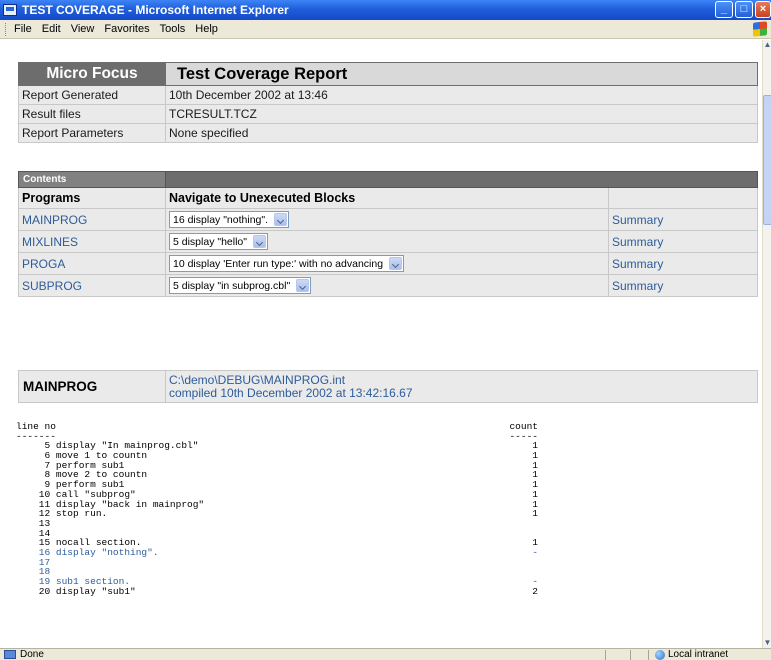 This screenshot has width=771, height=660. What do you see at coordinates (92, 386) in the screenshot?
I see `program-section-name: MAINPROG` at bounding box center [92, 386].